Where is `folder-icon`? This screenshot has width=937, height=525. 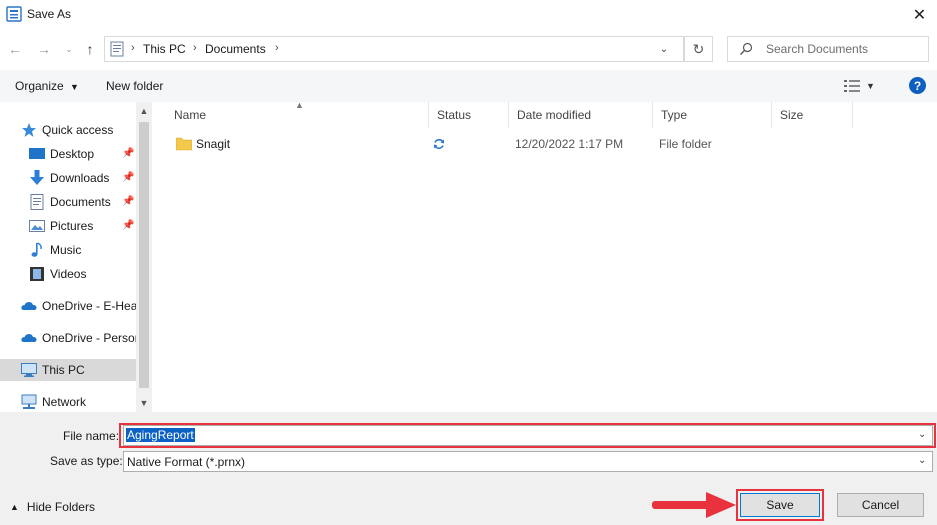
folder-icon is located at coordinates (184, 144).